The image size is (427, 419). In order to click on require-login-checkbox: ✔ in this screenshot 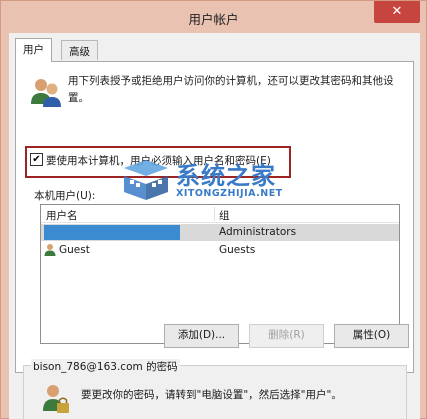, I will do `click(36, 159)`.